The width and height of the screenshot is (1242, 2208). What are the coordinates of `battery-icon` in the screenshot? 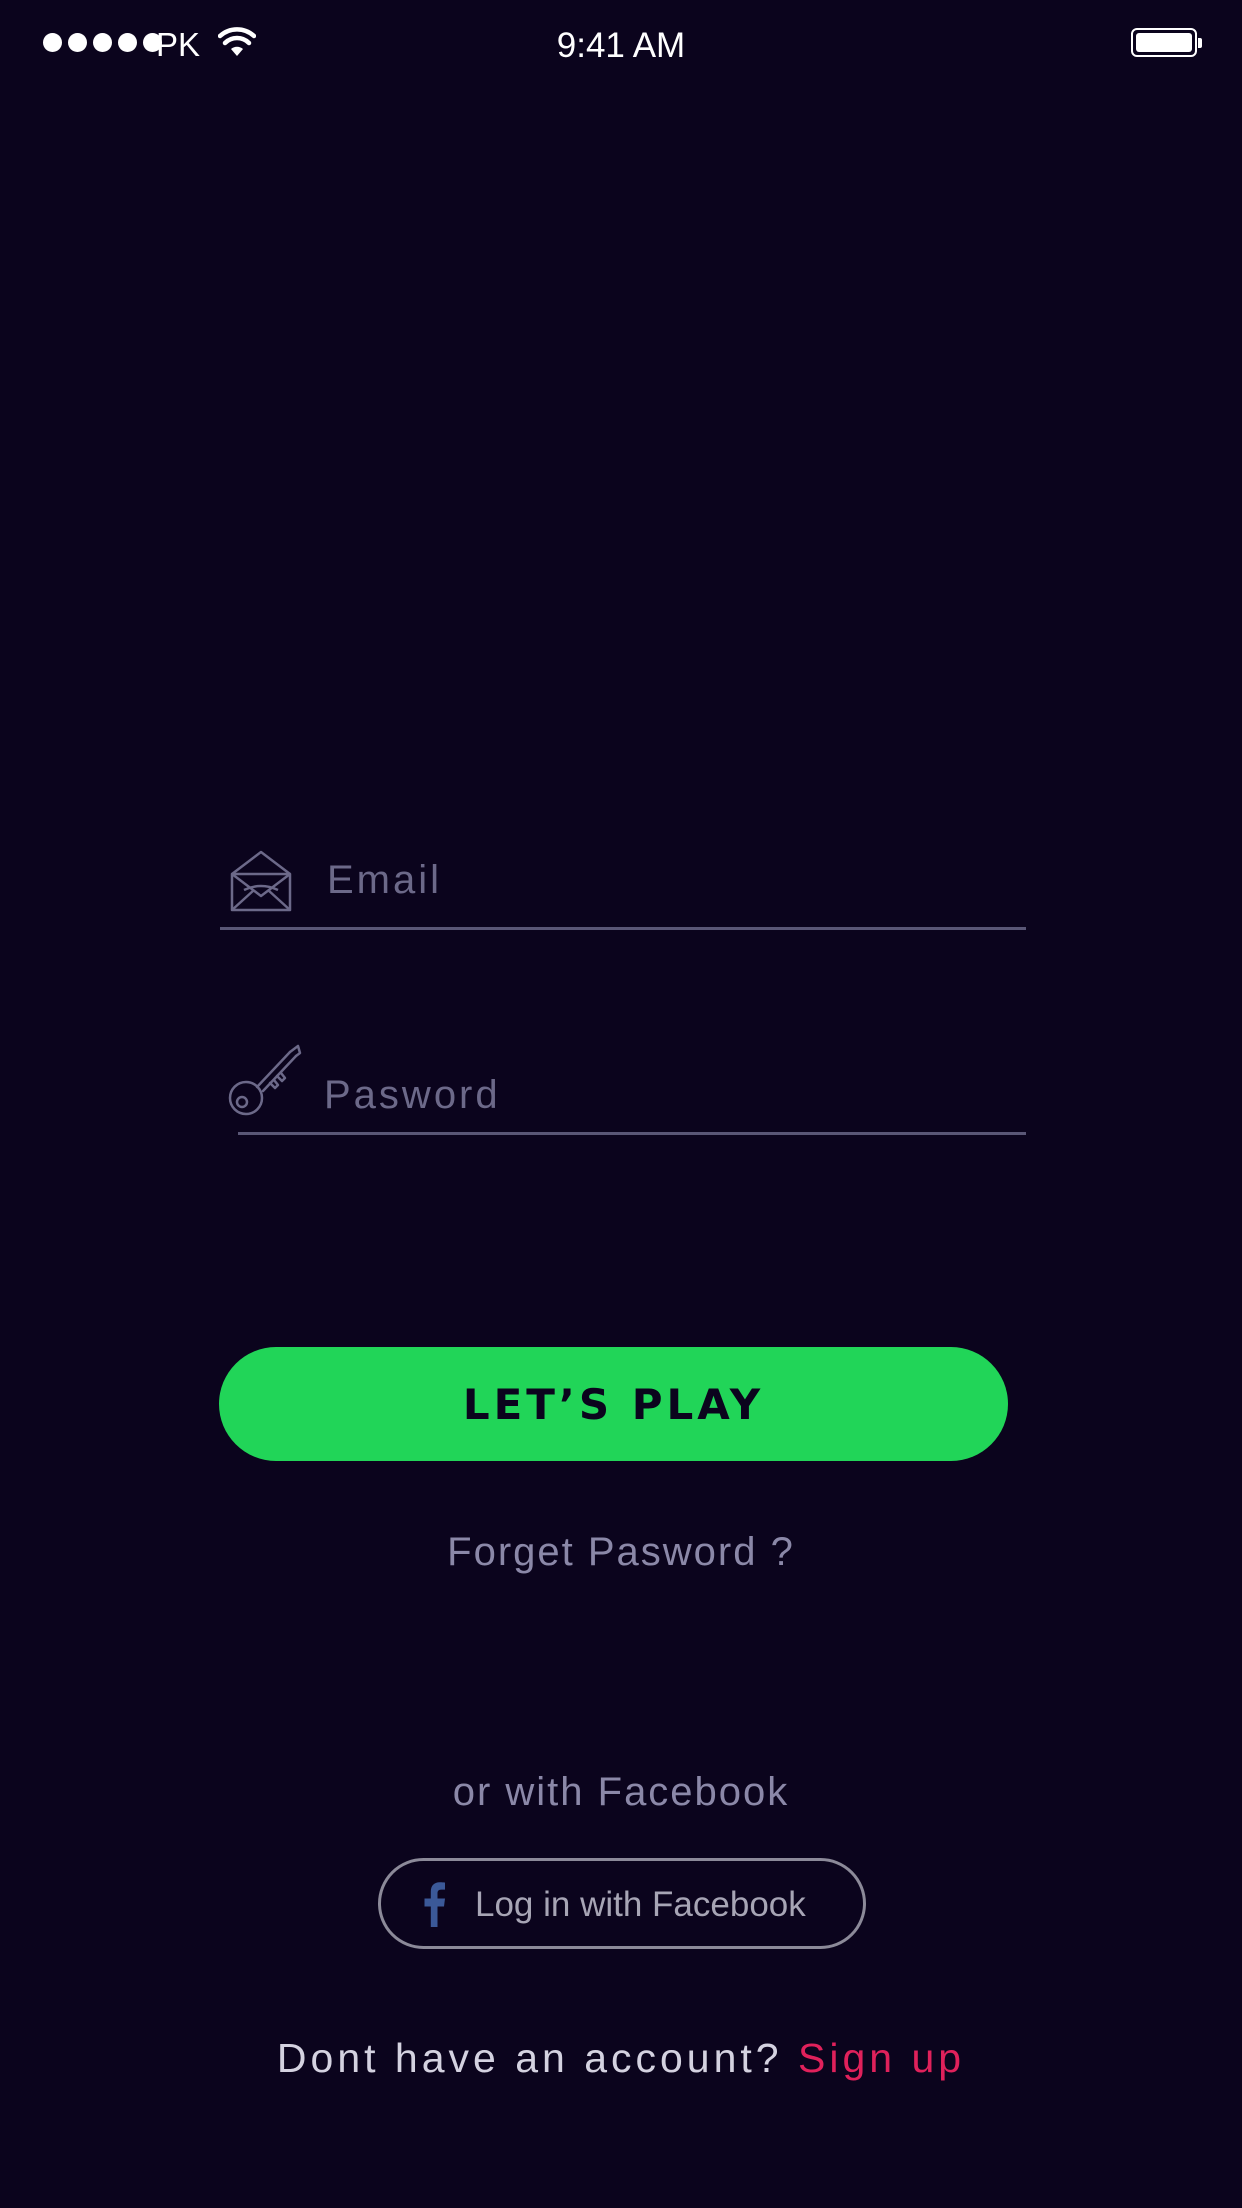 It's located at (1164, 42).